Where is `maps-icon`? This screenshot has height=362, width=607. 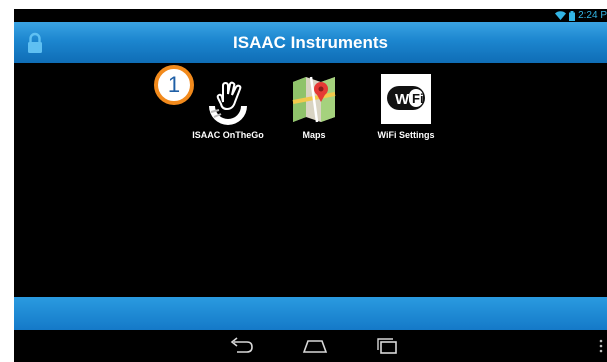 maps-icon is located at coordinates (314, 99).